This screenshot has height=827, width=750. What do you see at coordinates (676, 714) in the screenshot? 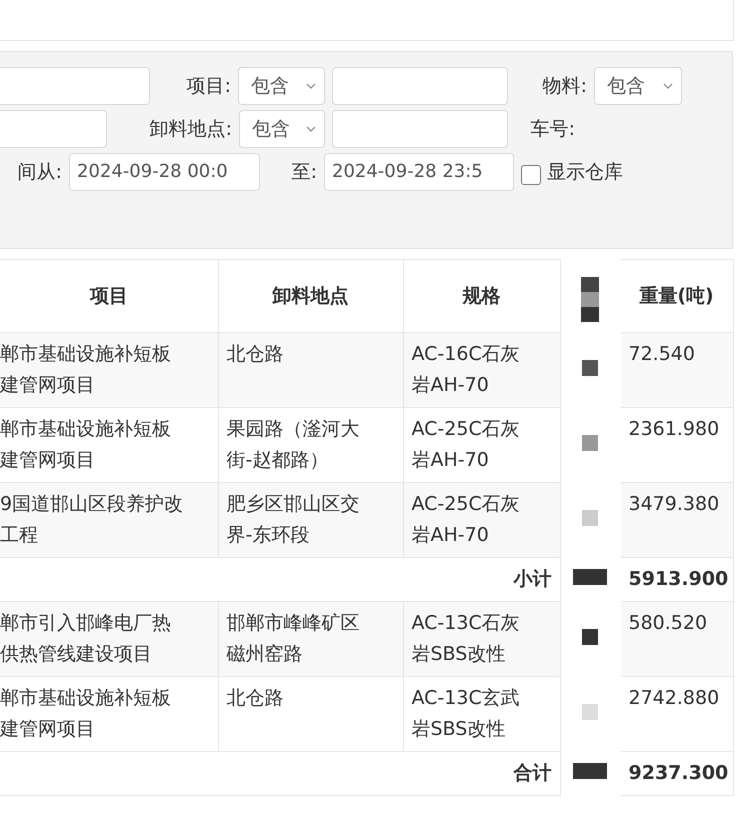
I see `table-cell: 2742.880` at bounding box center [676, 714].